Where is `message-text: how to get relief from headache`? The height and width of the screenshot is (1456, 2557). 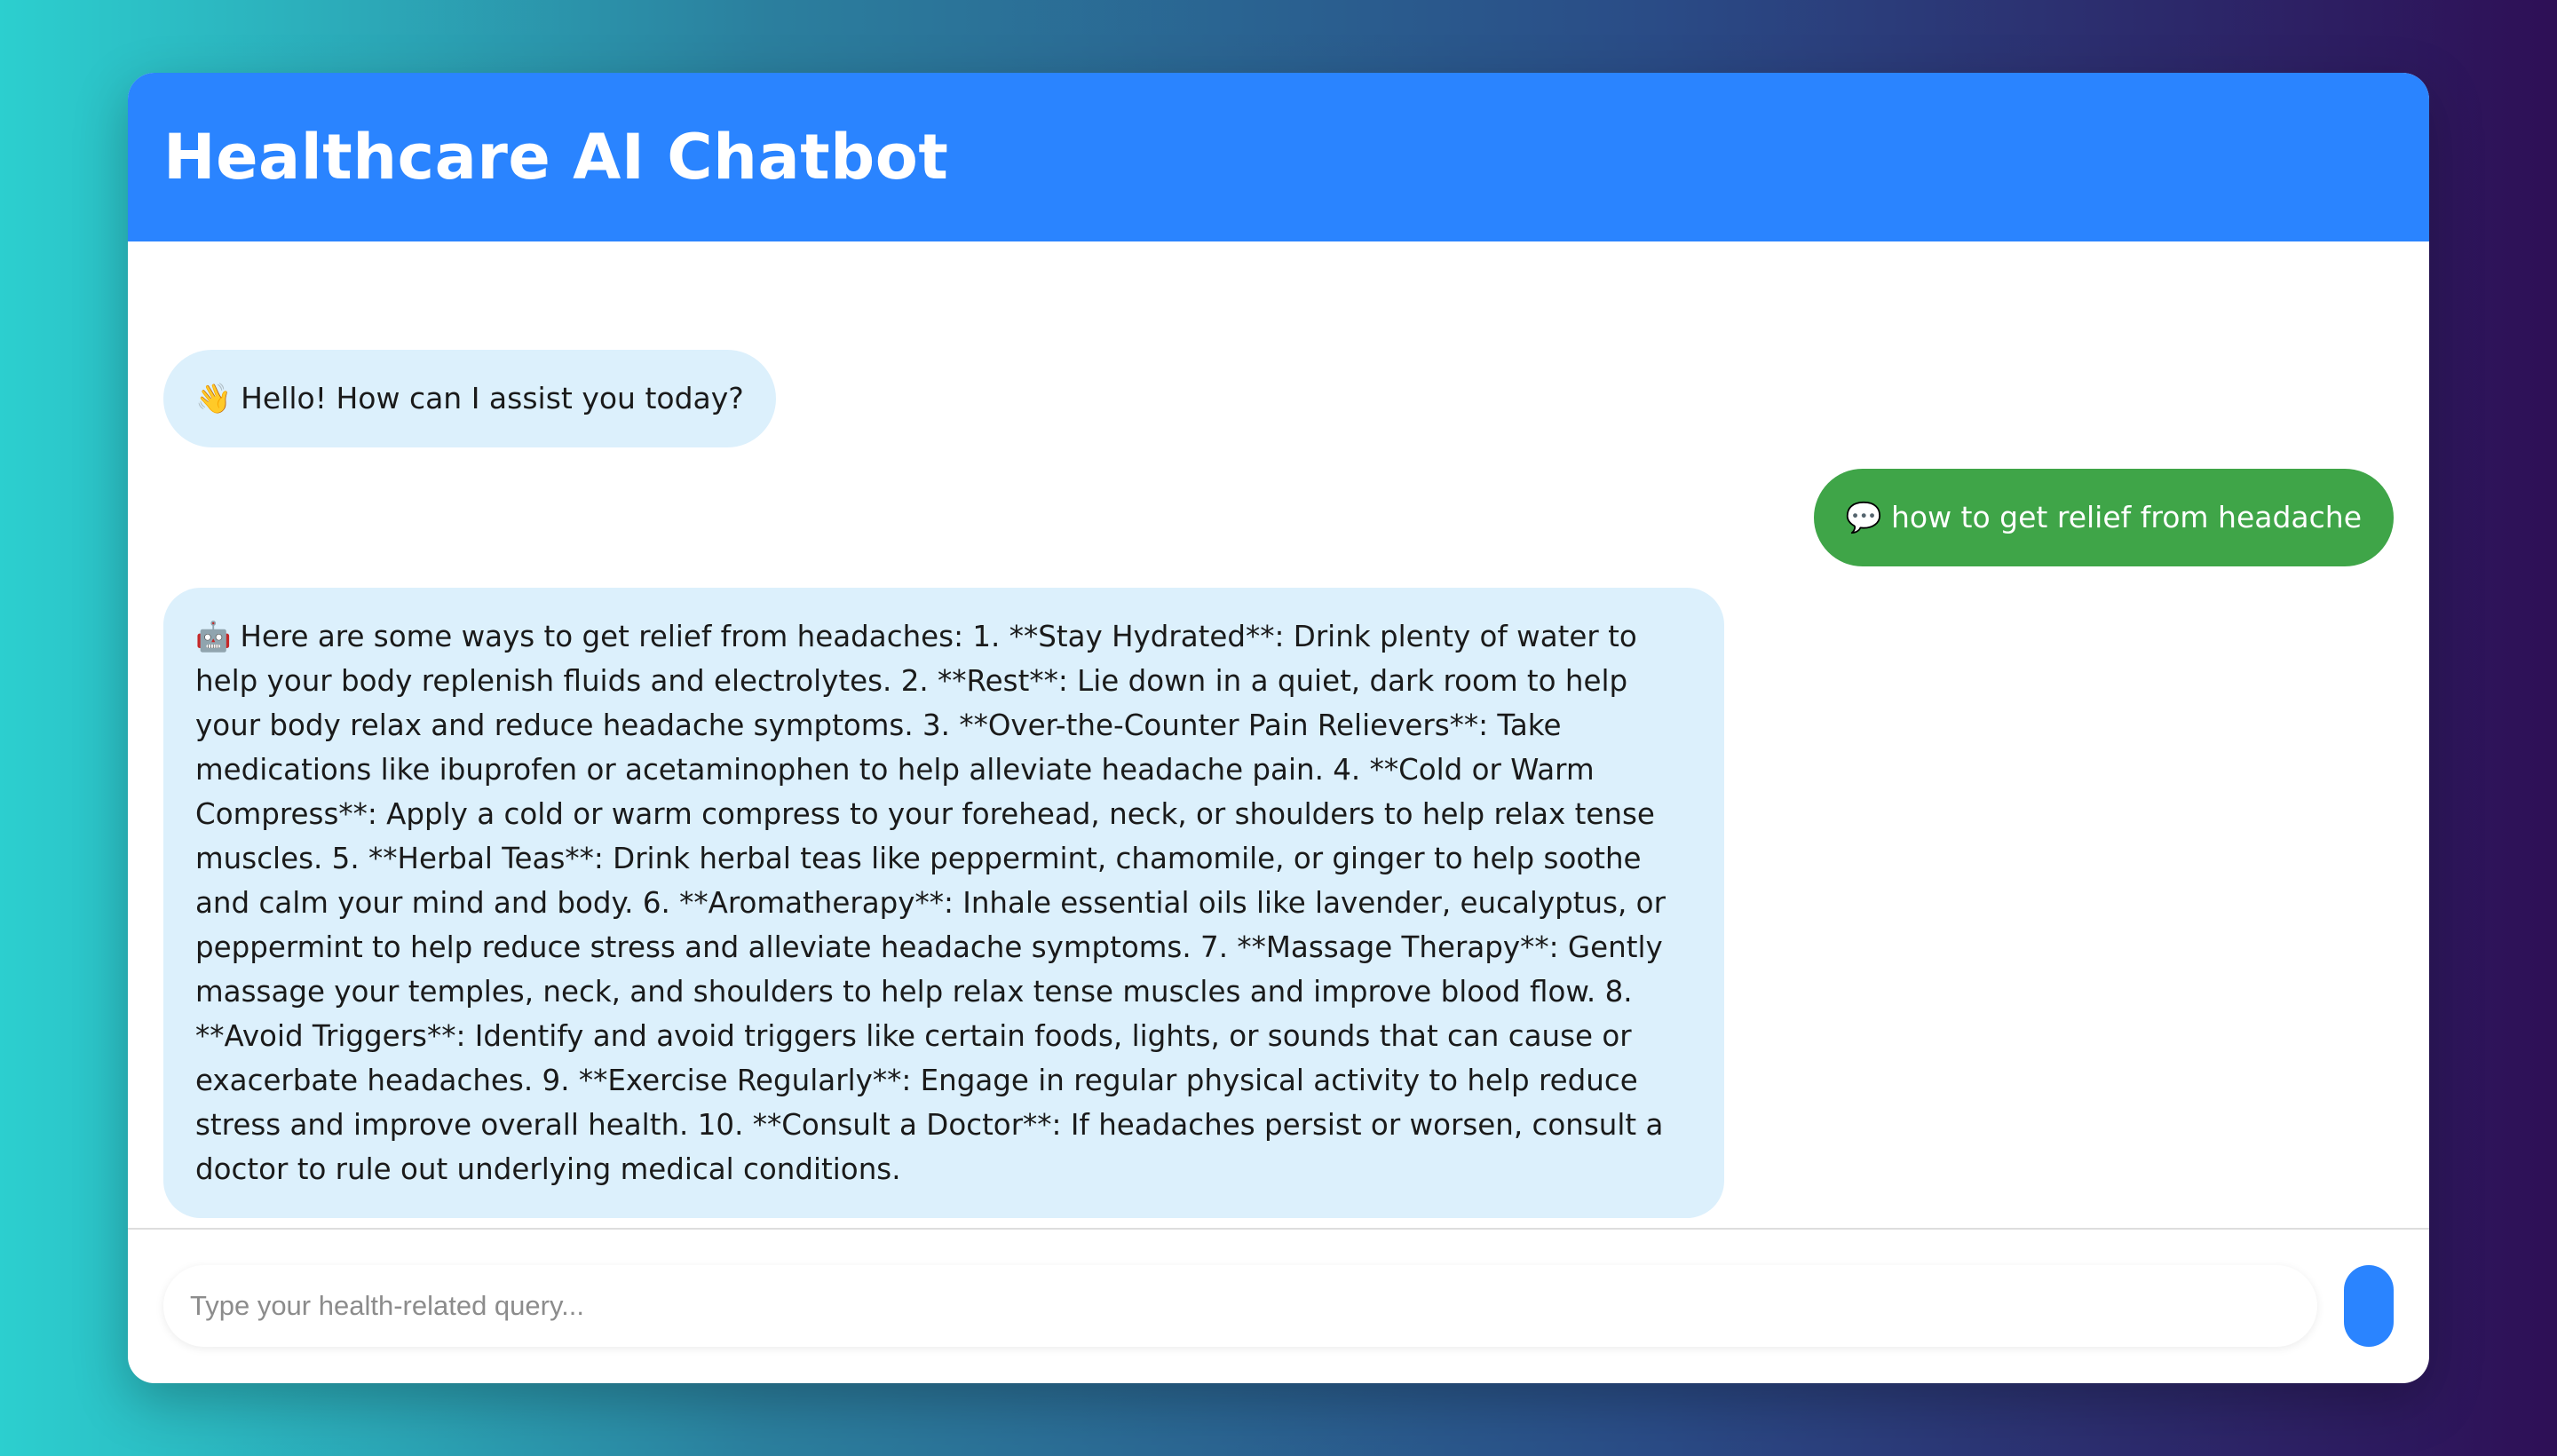 message-text: how to get relief from headache is located at coordinates (2126, 517).